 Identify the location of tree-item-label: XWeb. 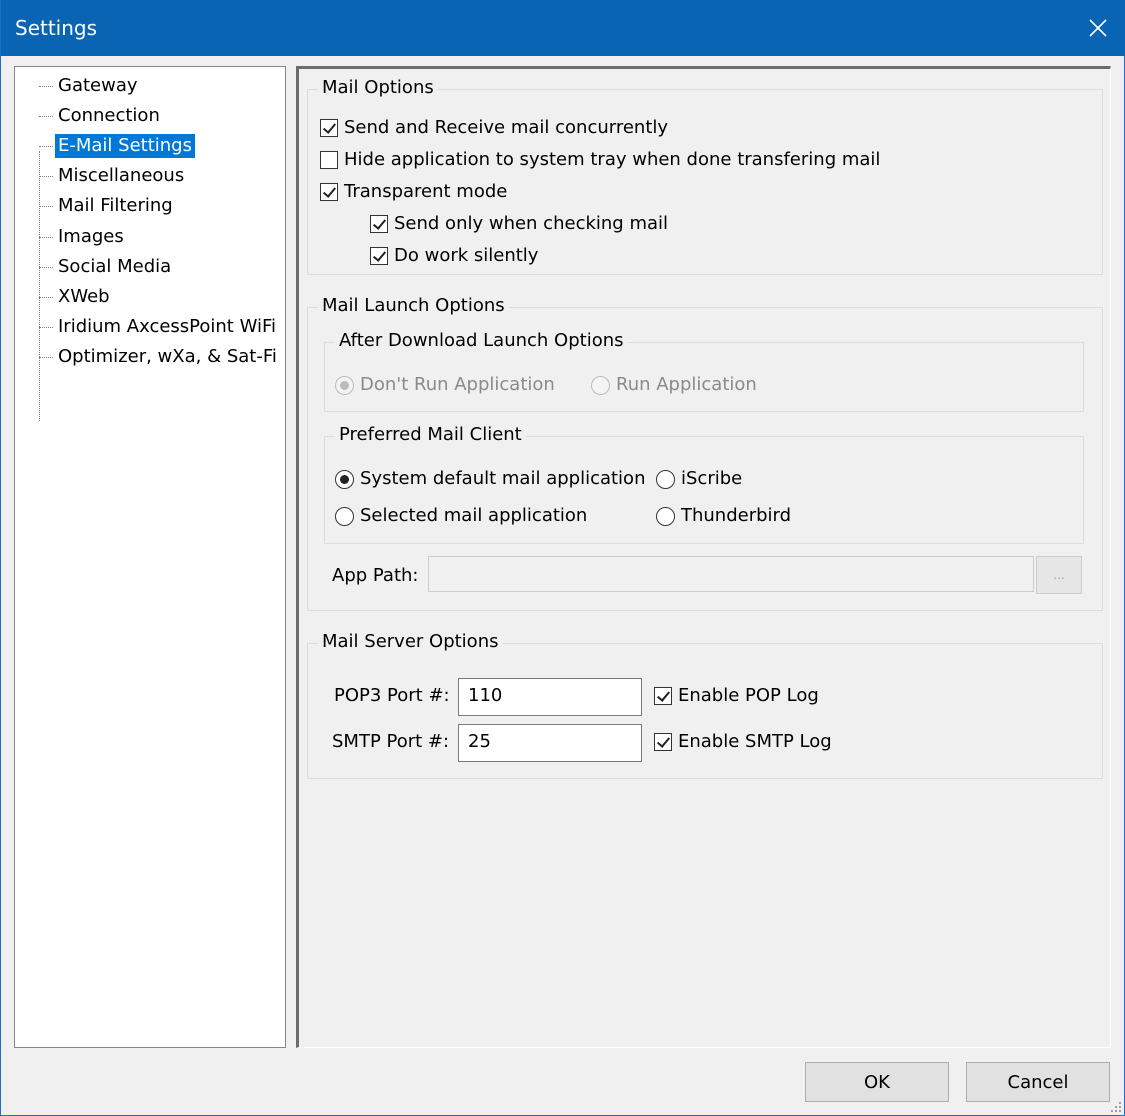
(84, 296).